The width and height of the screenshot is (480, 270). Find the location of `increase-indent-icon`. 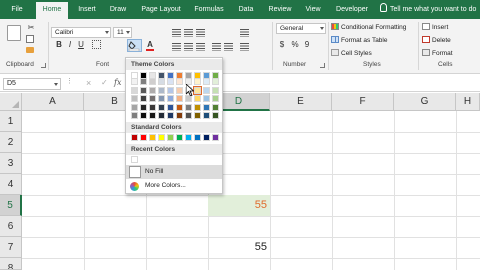

increase-indent-icon is located at coordinates (228, 47).